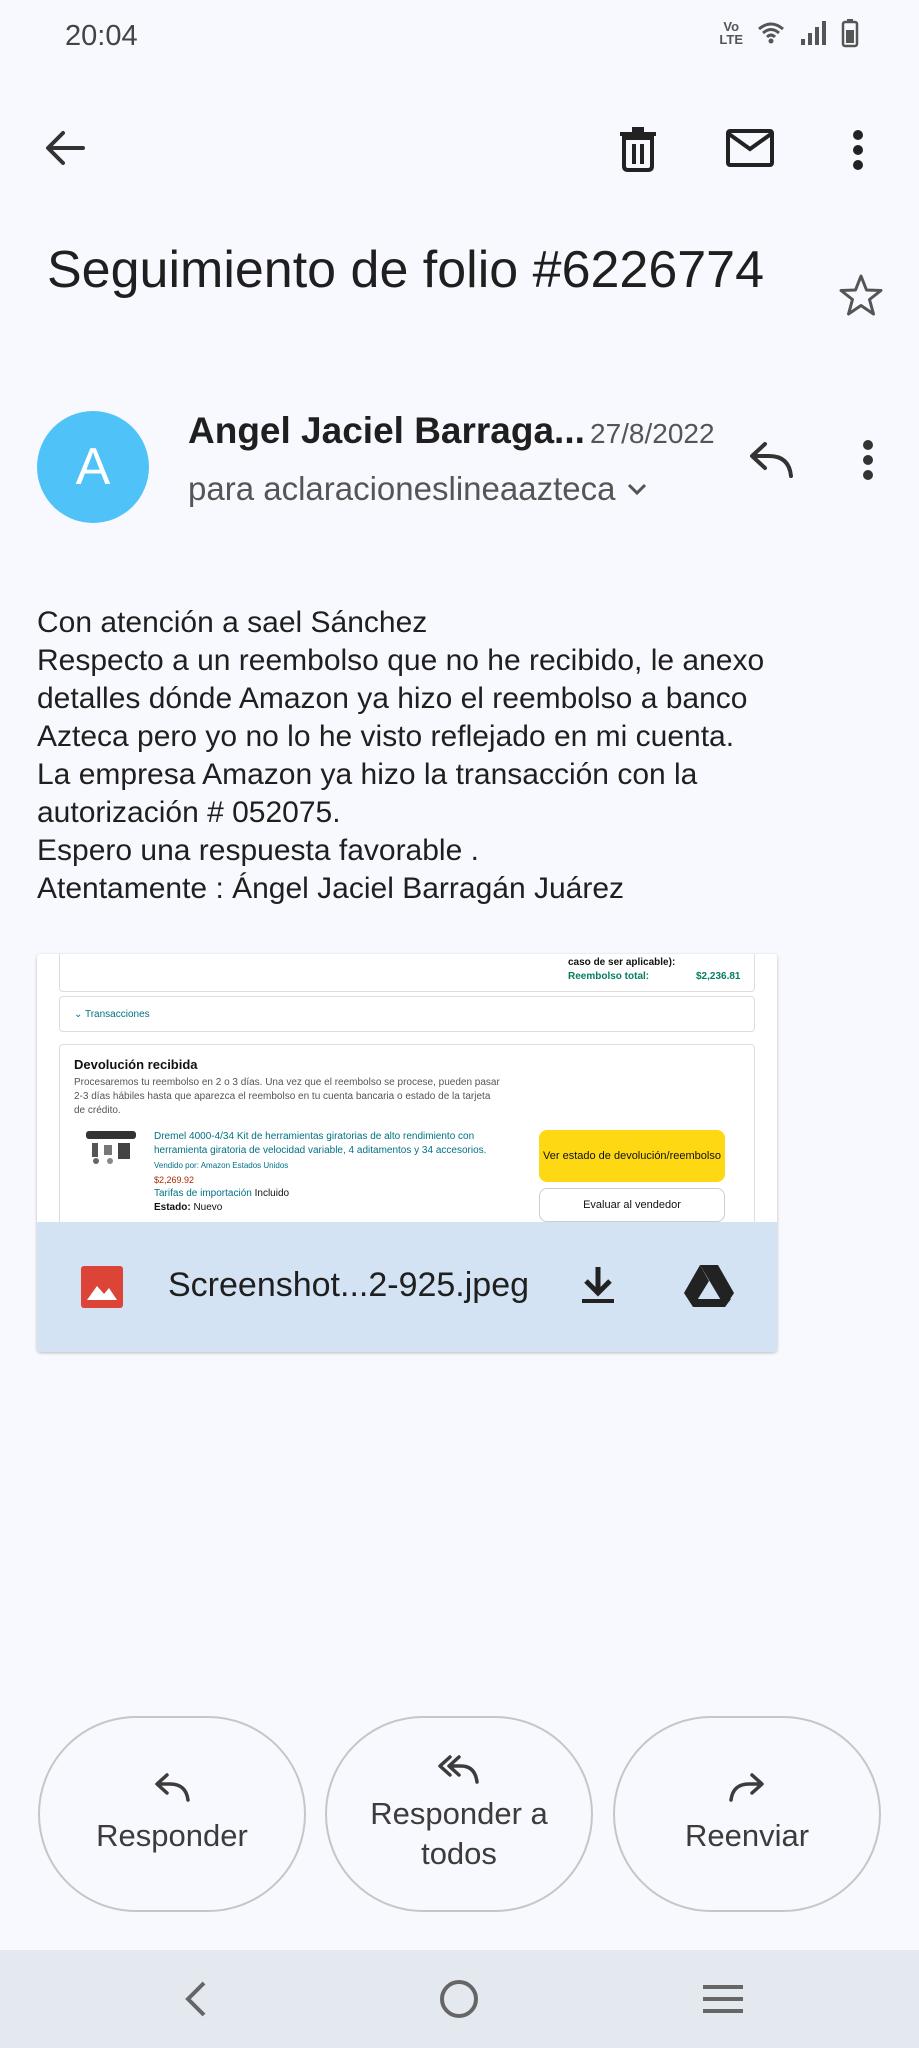 The height and width of the screenshot is (2048, 919). I want to click on preview-transactions-link: ⌄ Transacciones, so click(112, 1014).